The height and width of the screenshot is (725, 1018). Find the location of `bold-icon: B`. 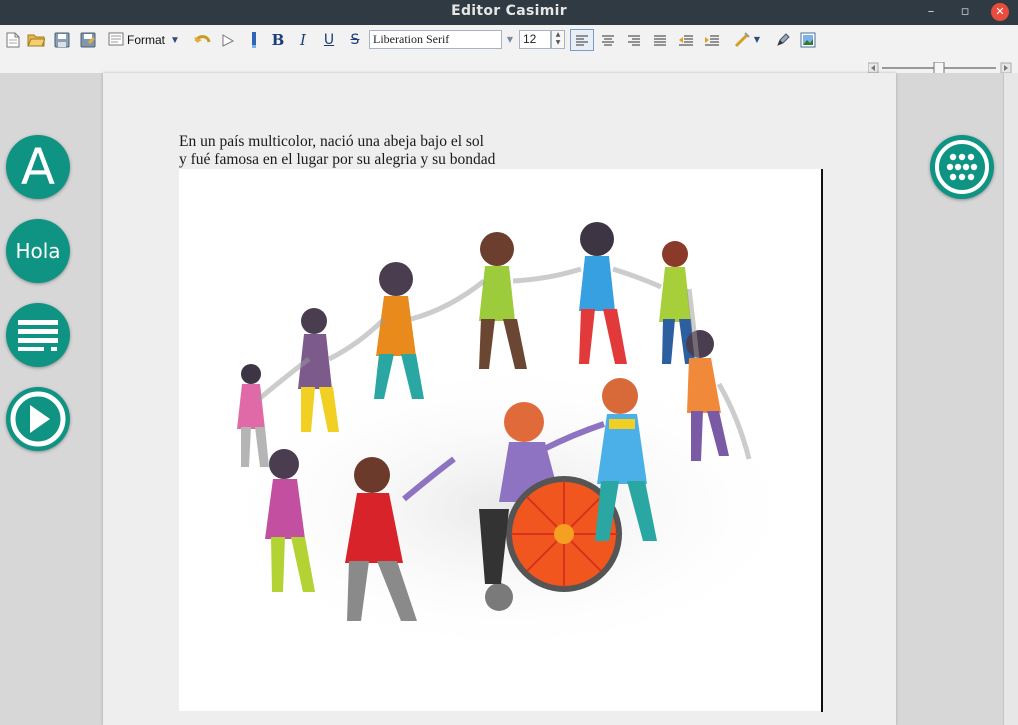

bold-icon: B is located at coordinates (278, 40).